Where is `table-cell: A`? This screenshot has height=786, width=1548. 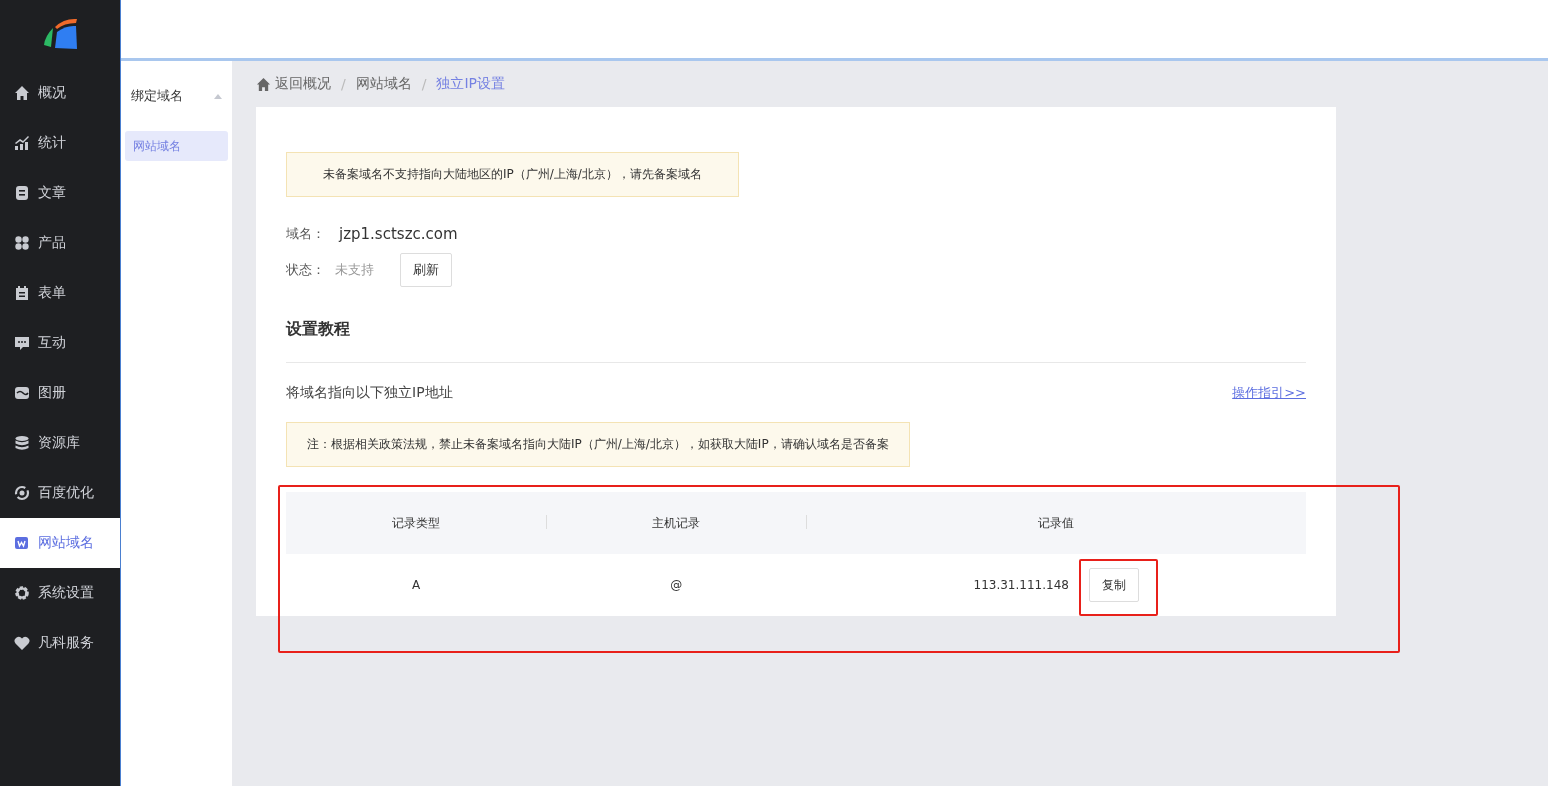
table-cell: A is located at coordinates (416, 585).